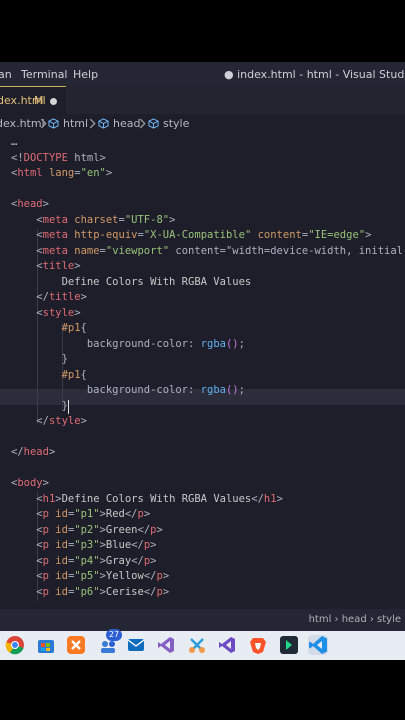 This screenshot has width=405, height=720. I want to click on code-line: <body>, so click(30, 484).